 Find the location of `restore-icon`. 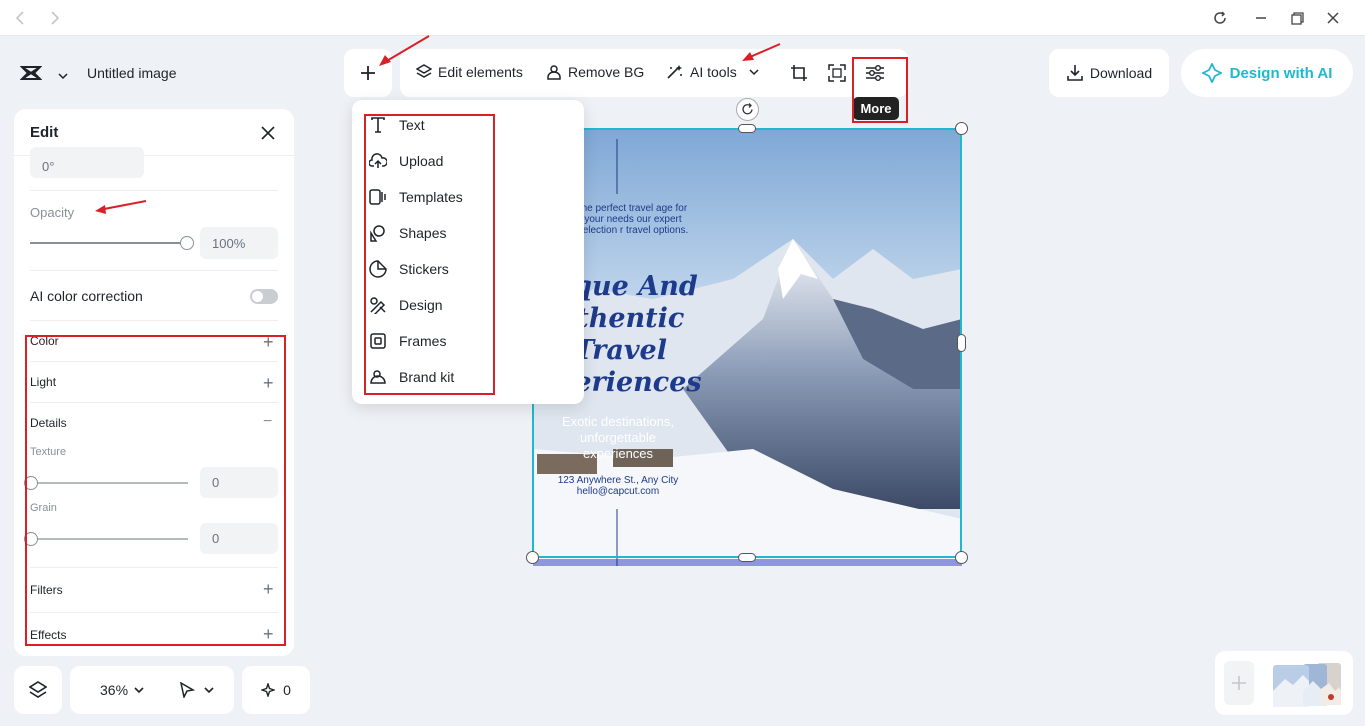

restore-icon is located at coordinates (1297, 18).